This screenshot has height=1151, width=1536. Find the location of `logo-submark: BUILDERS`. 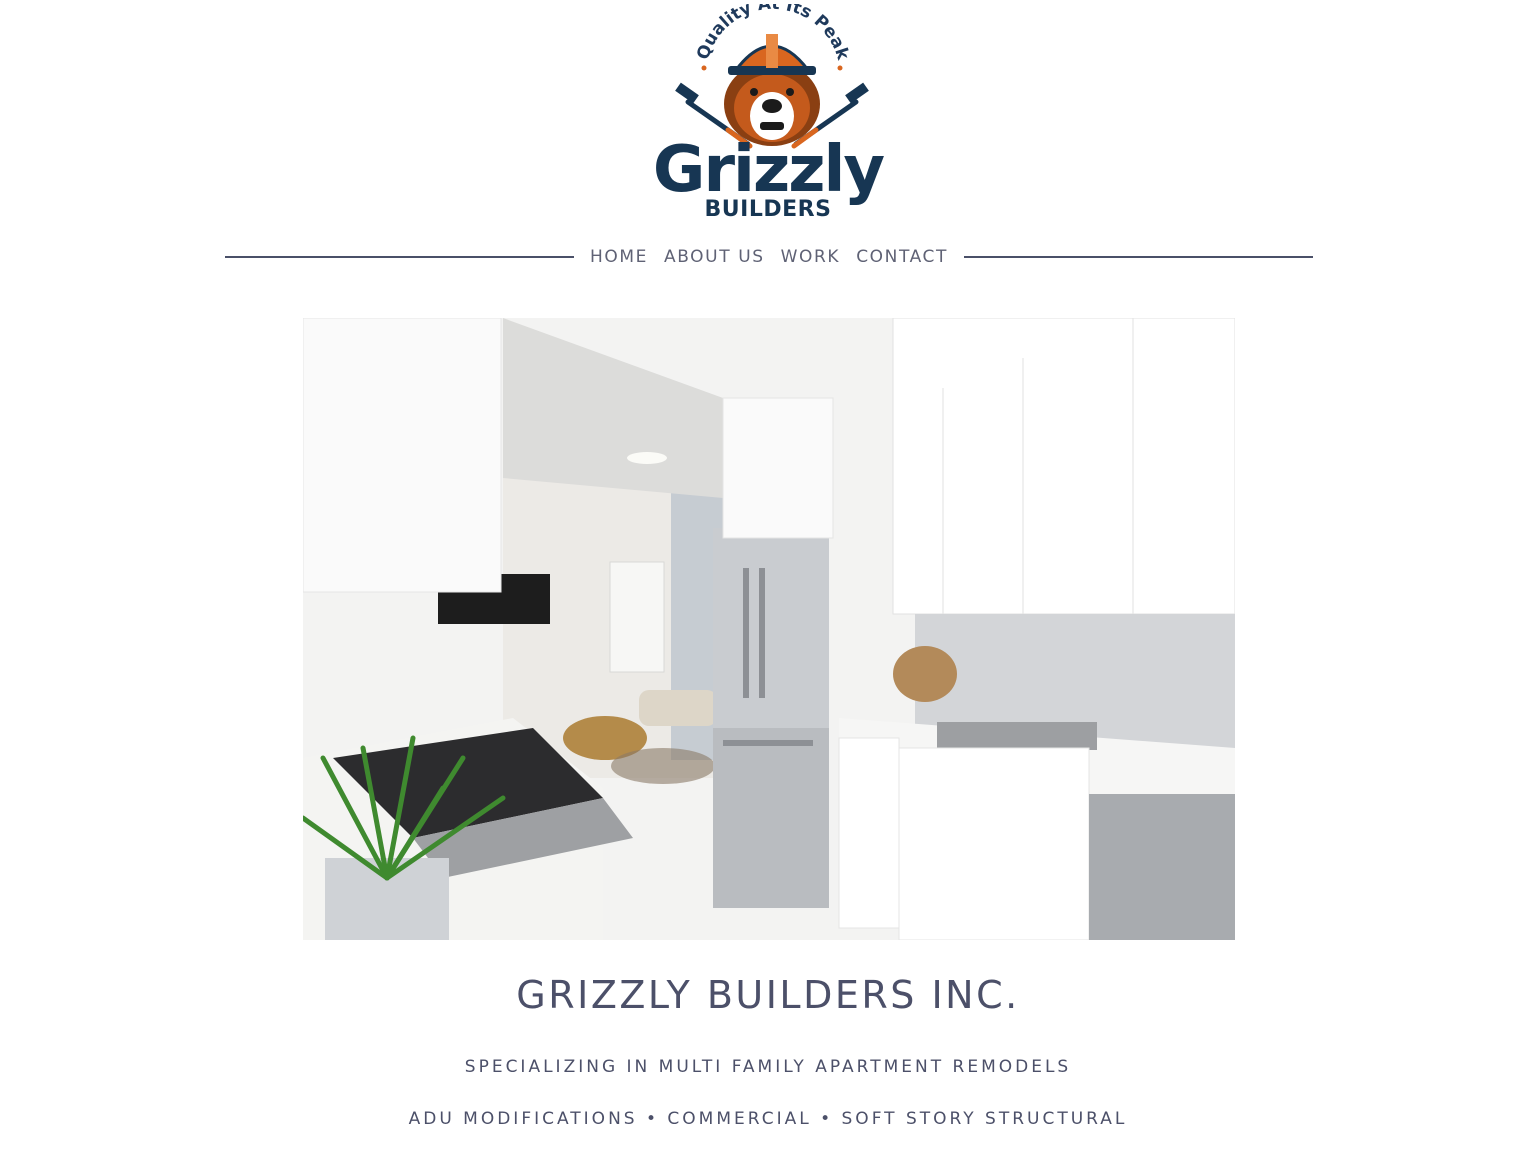

logo-submark: BUILDERS is located at coordinates (768, 209).